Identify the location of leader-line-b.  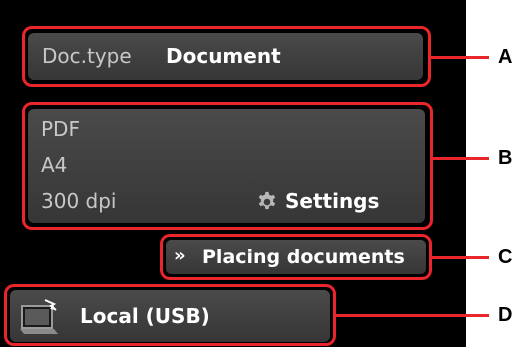
(461, 158).